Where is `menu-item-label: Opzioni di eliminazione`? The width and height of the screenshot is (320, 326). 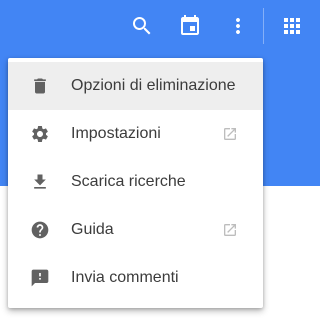 menu-item-label: Opzioni di eliminazione is located at coordinates (153, 85).